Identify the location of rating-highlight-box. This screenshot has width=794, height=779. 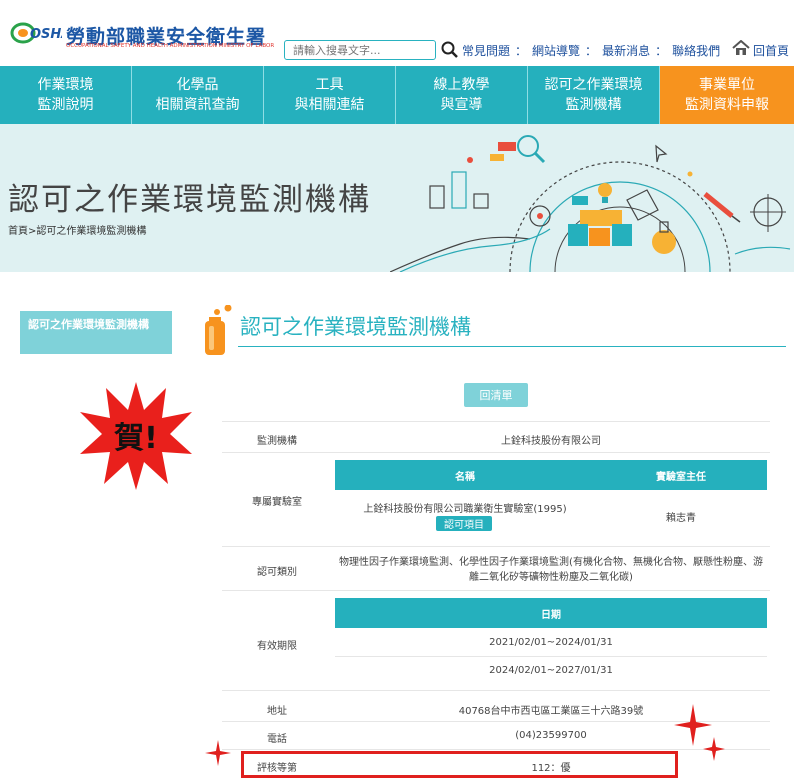
(459, 764).